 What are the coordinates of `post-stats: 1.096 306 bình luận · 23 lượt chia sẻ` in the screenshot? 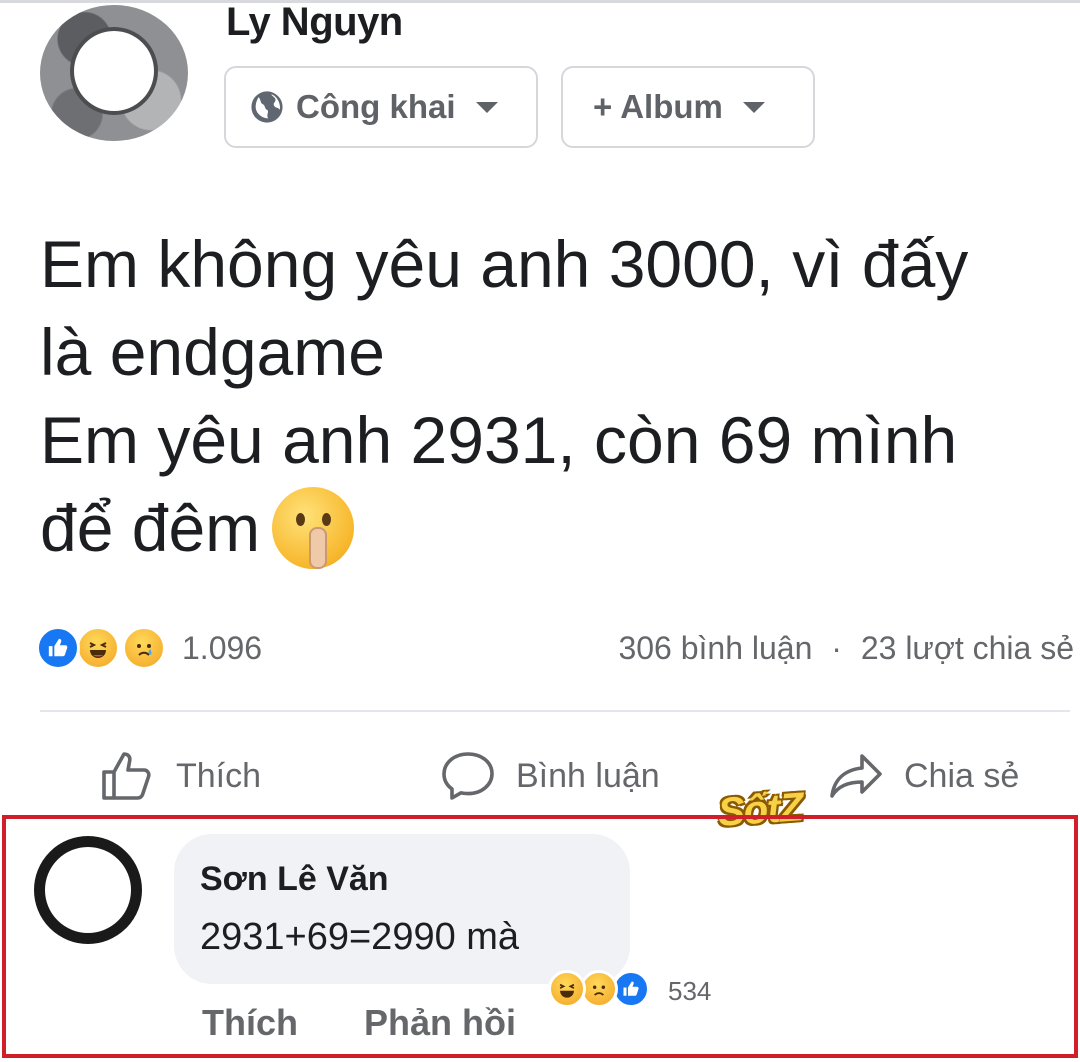 It's located at (558, 651).